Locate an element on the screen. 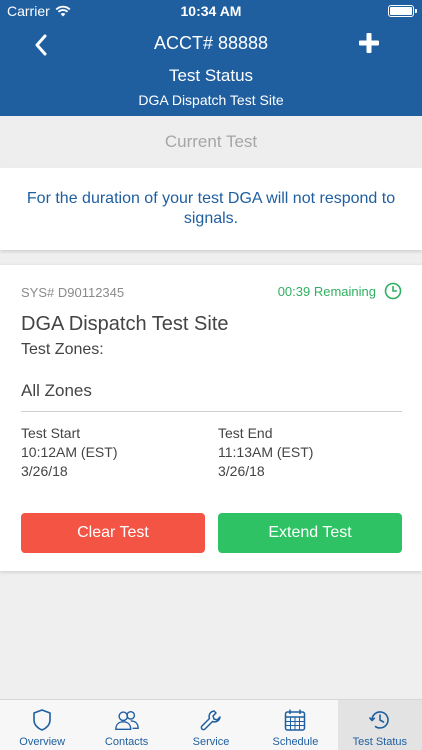 This screenshot has width=422, height=750. contacts-icon is located at coordinates (127, 720).